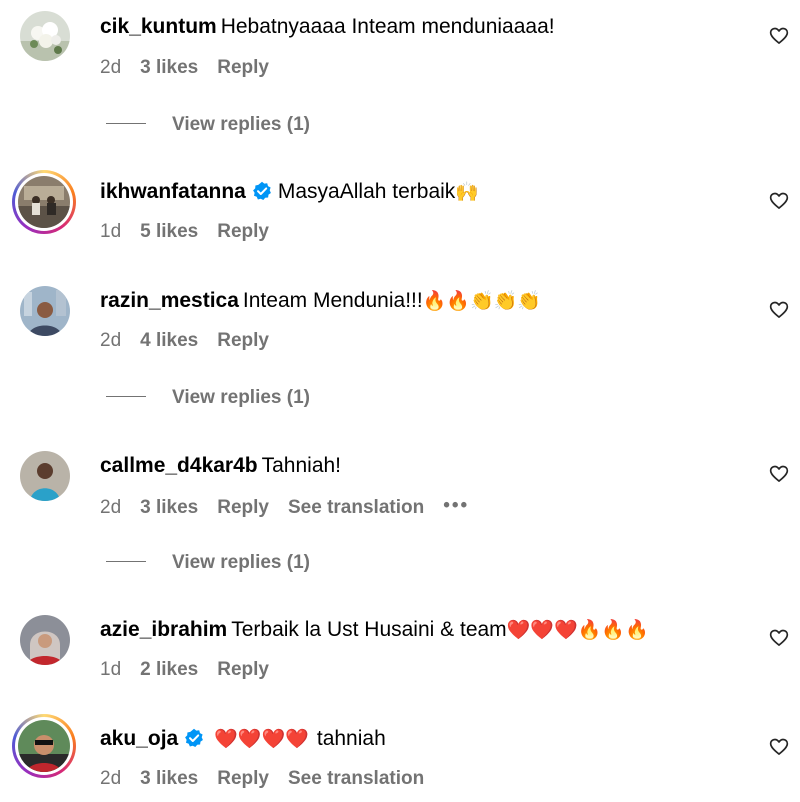  I want to click on username: razin_mestica, so click(169, 300).